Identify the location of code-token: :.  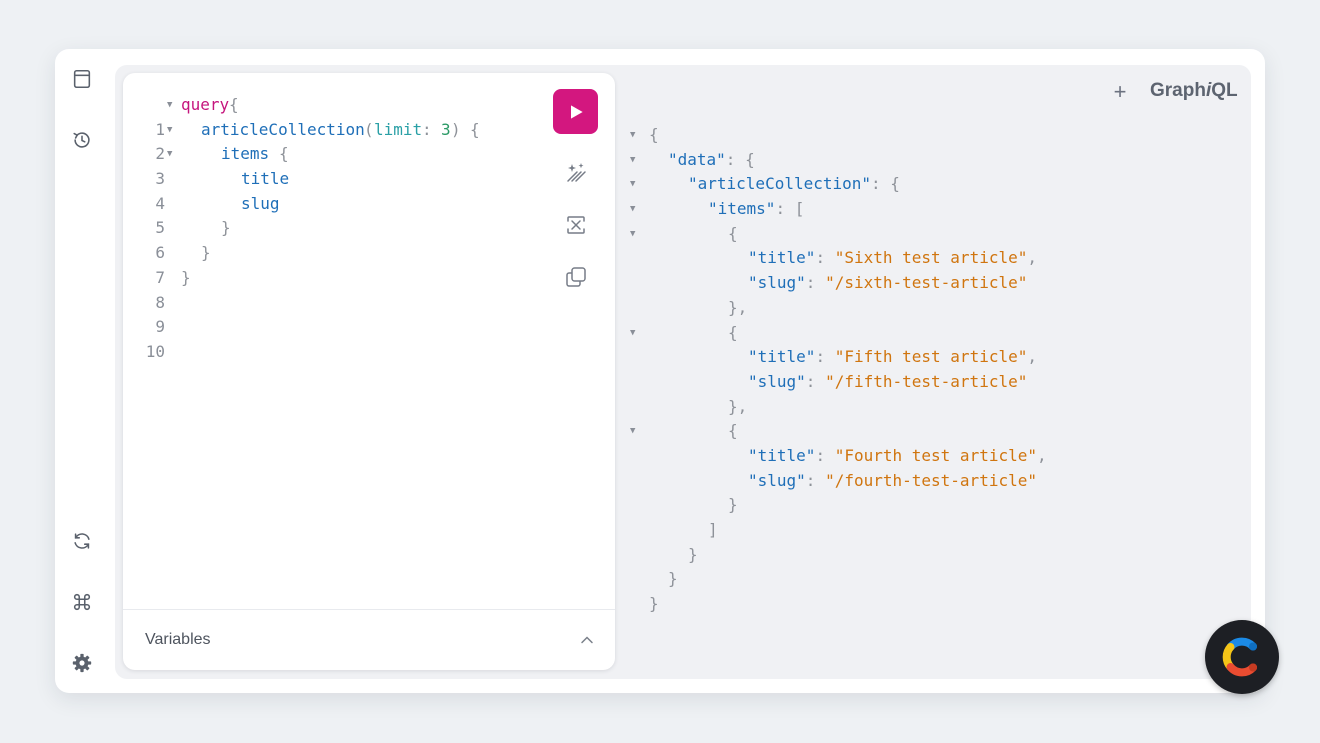
(427, 129).